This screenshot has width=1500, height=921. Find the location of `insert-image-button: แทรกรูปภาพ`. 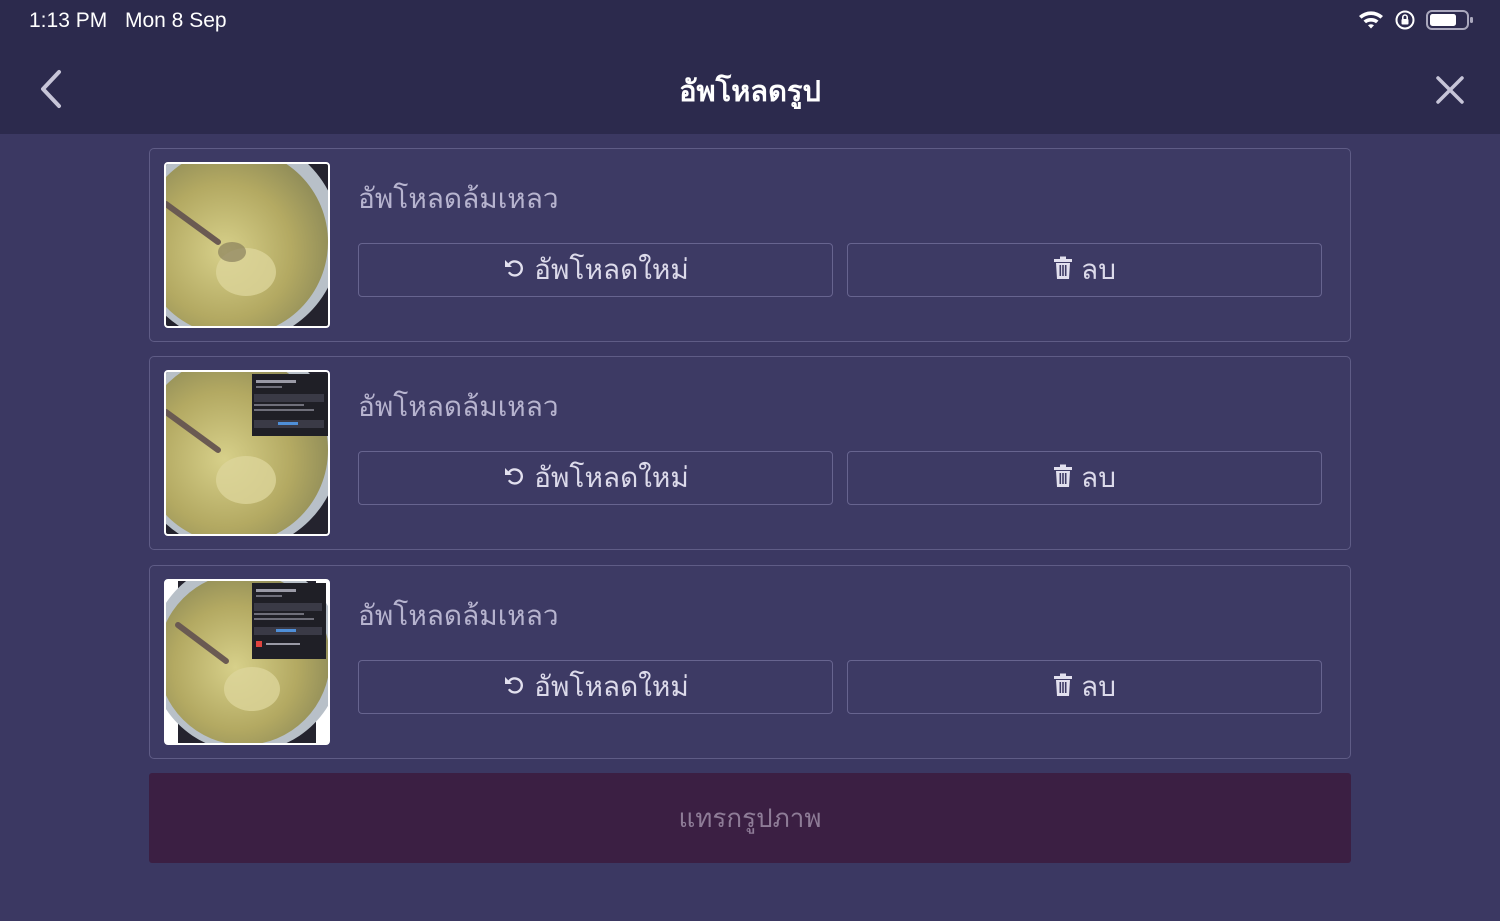

insert-image-button: แทรกรูปภาพ is located at coordinates (750, 818).